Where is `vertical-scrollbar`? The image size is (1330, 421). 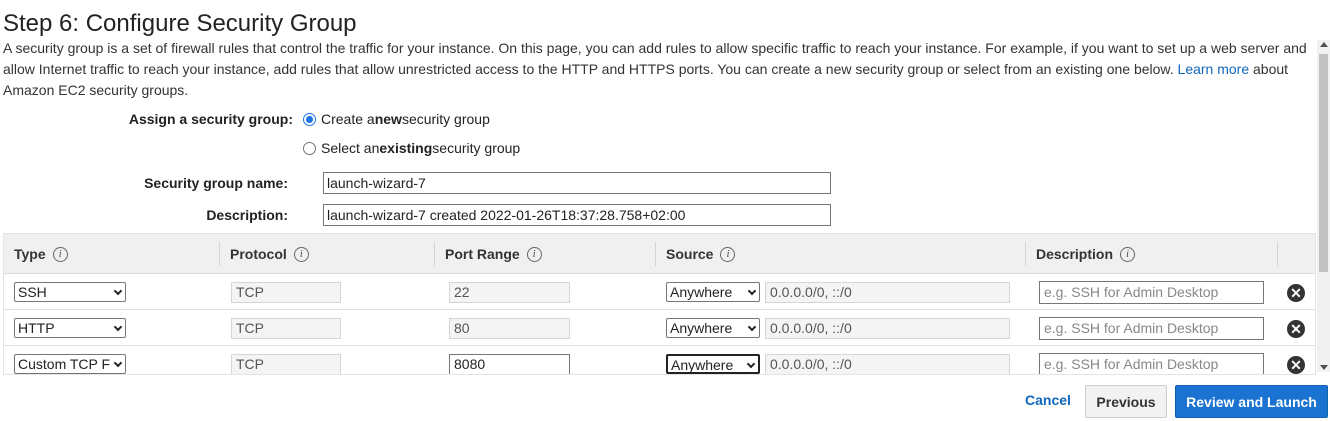
vertical-scrollbar is located at coordinates (1323, 206).